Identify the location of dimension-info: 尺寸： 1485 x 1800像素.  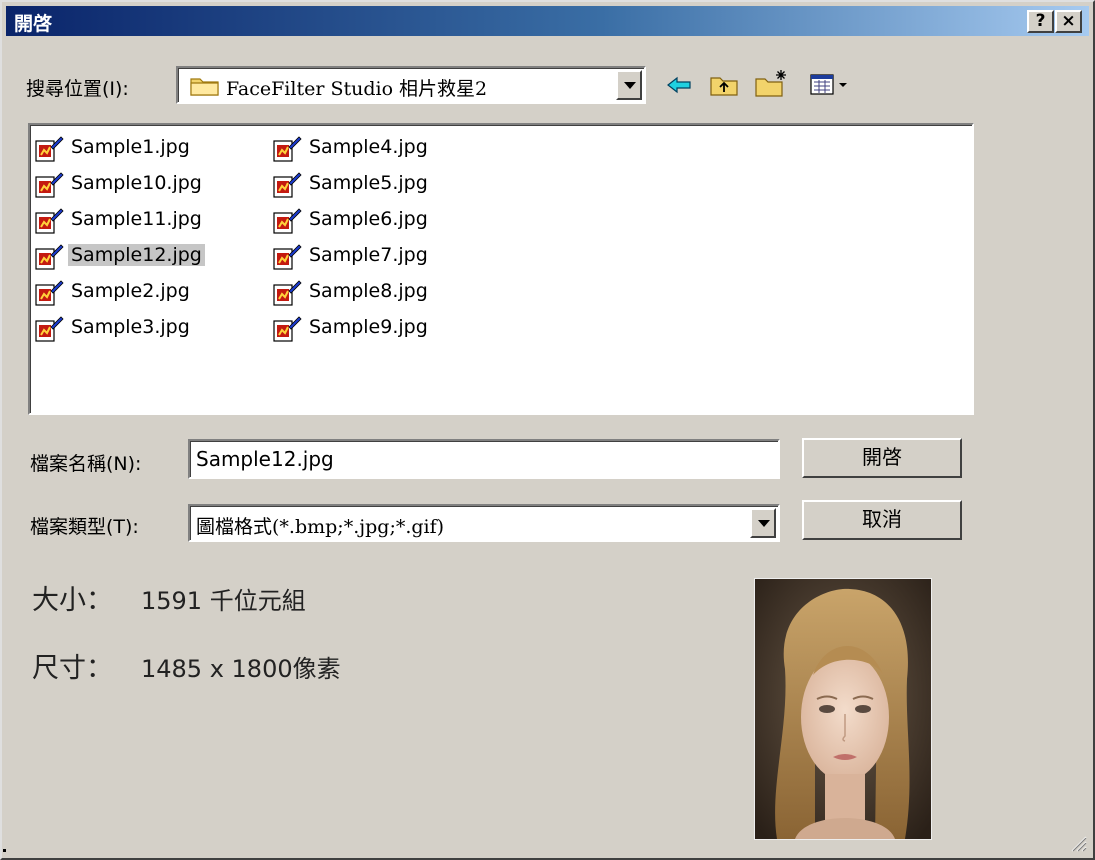
(186, 665).